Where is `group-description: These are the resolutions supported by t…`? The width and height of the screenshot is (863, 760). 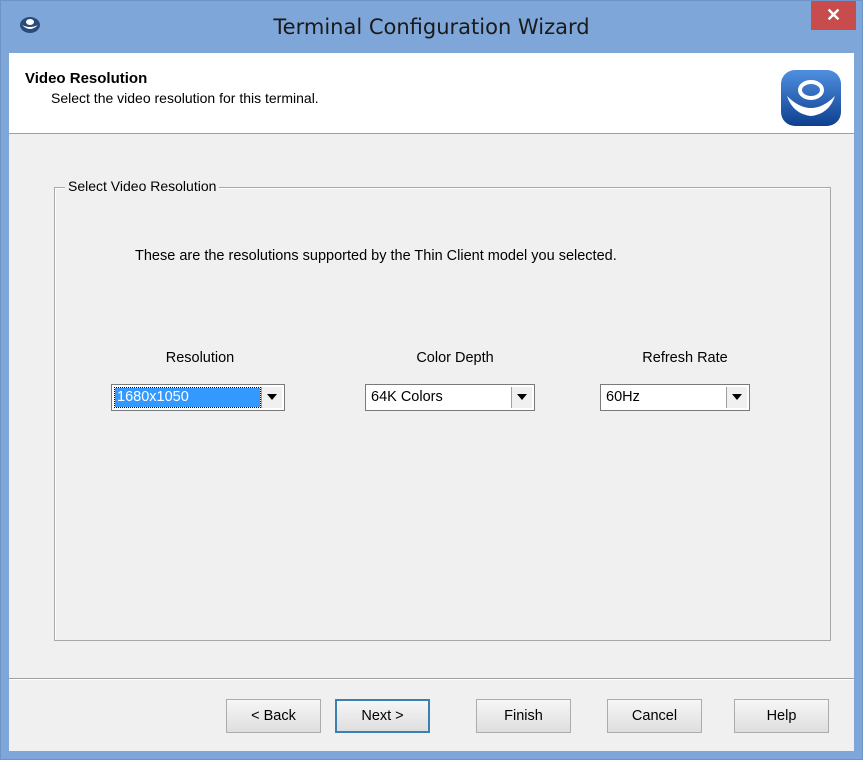 group-description: These are the resolutions supported by t… is located at coordinates (376, 256).